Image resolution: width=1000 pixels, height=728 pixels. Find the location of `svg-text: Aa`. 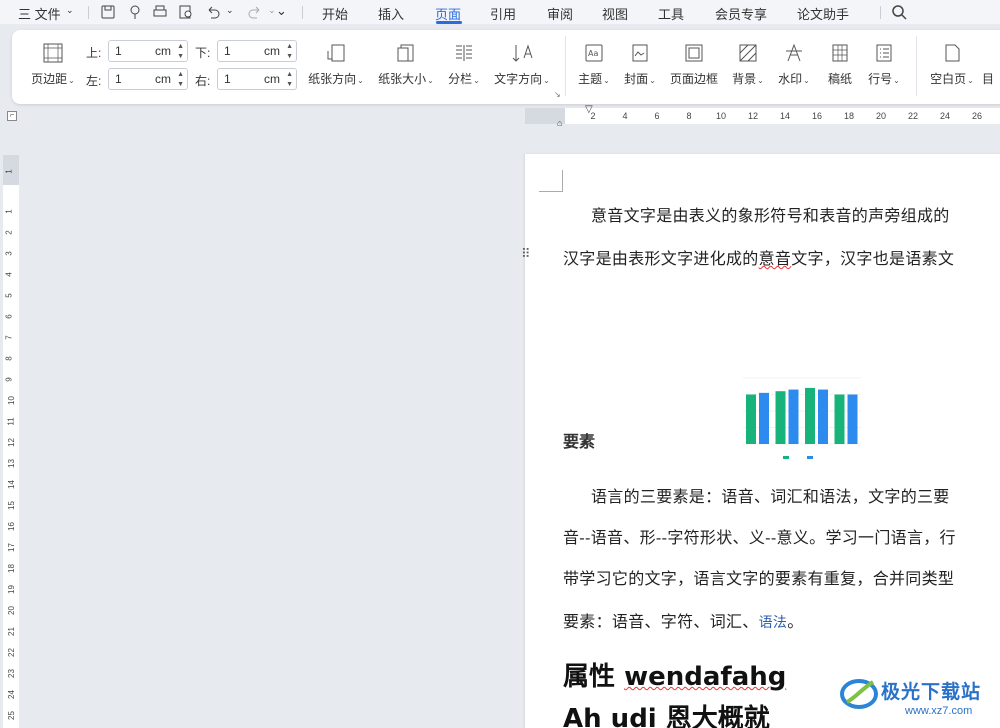

svg-text: Aa is located at coordinates (593, 53).